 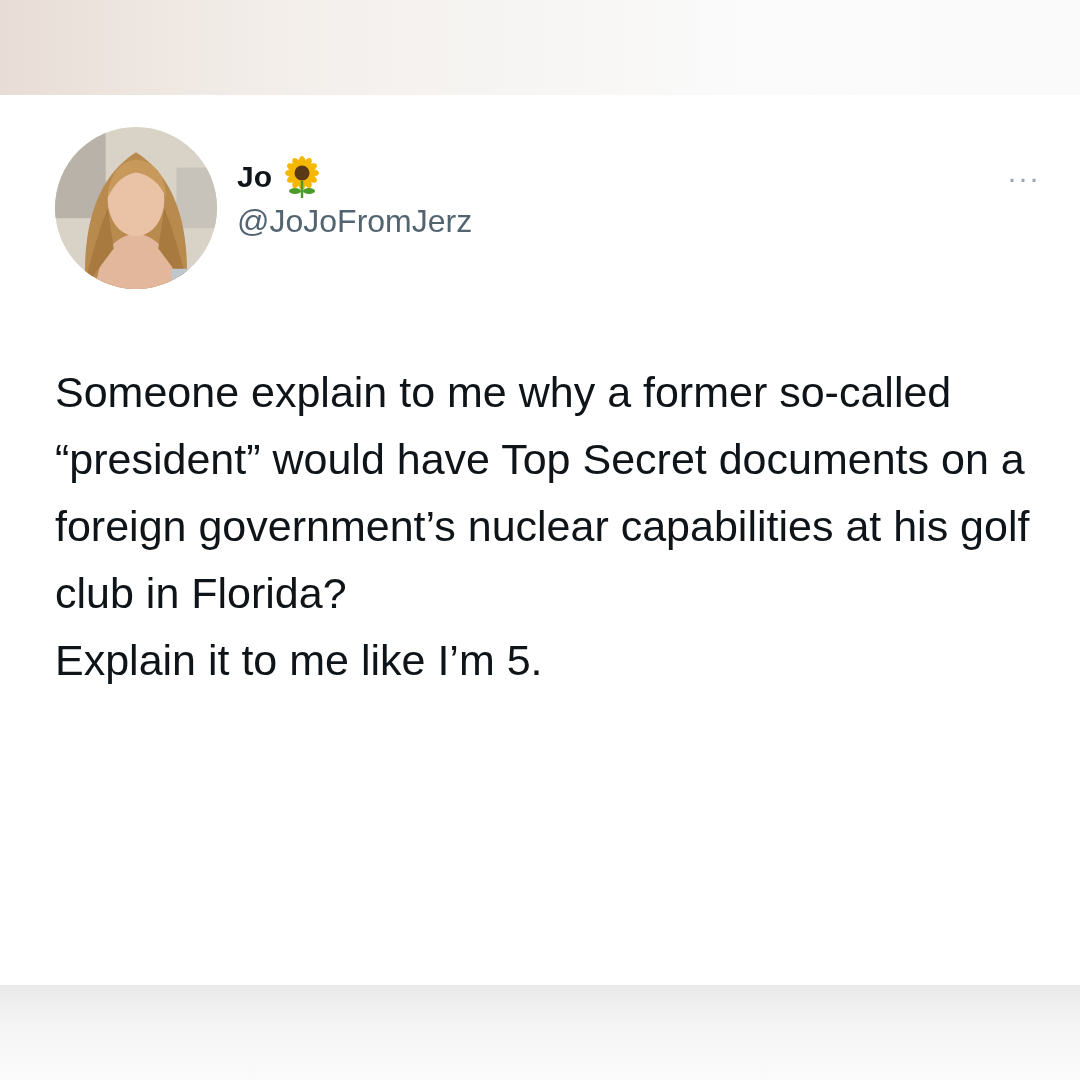 What do you see at coordinates (355, 221) in the screenshot?
I see `user-handle: @JoJoFromJerz` at bounding box center [355, 221].